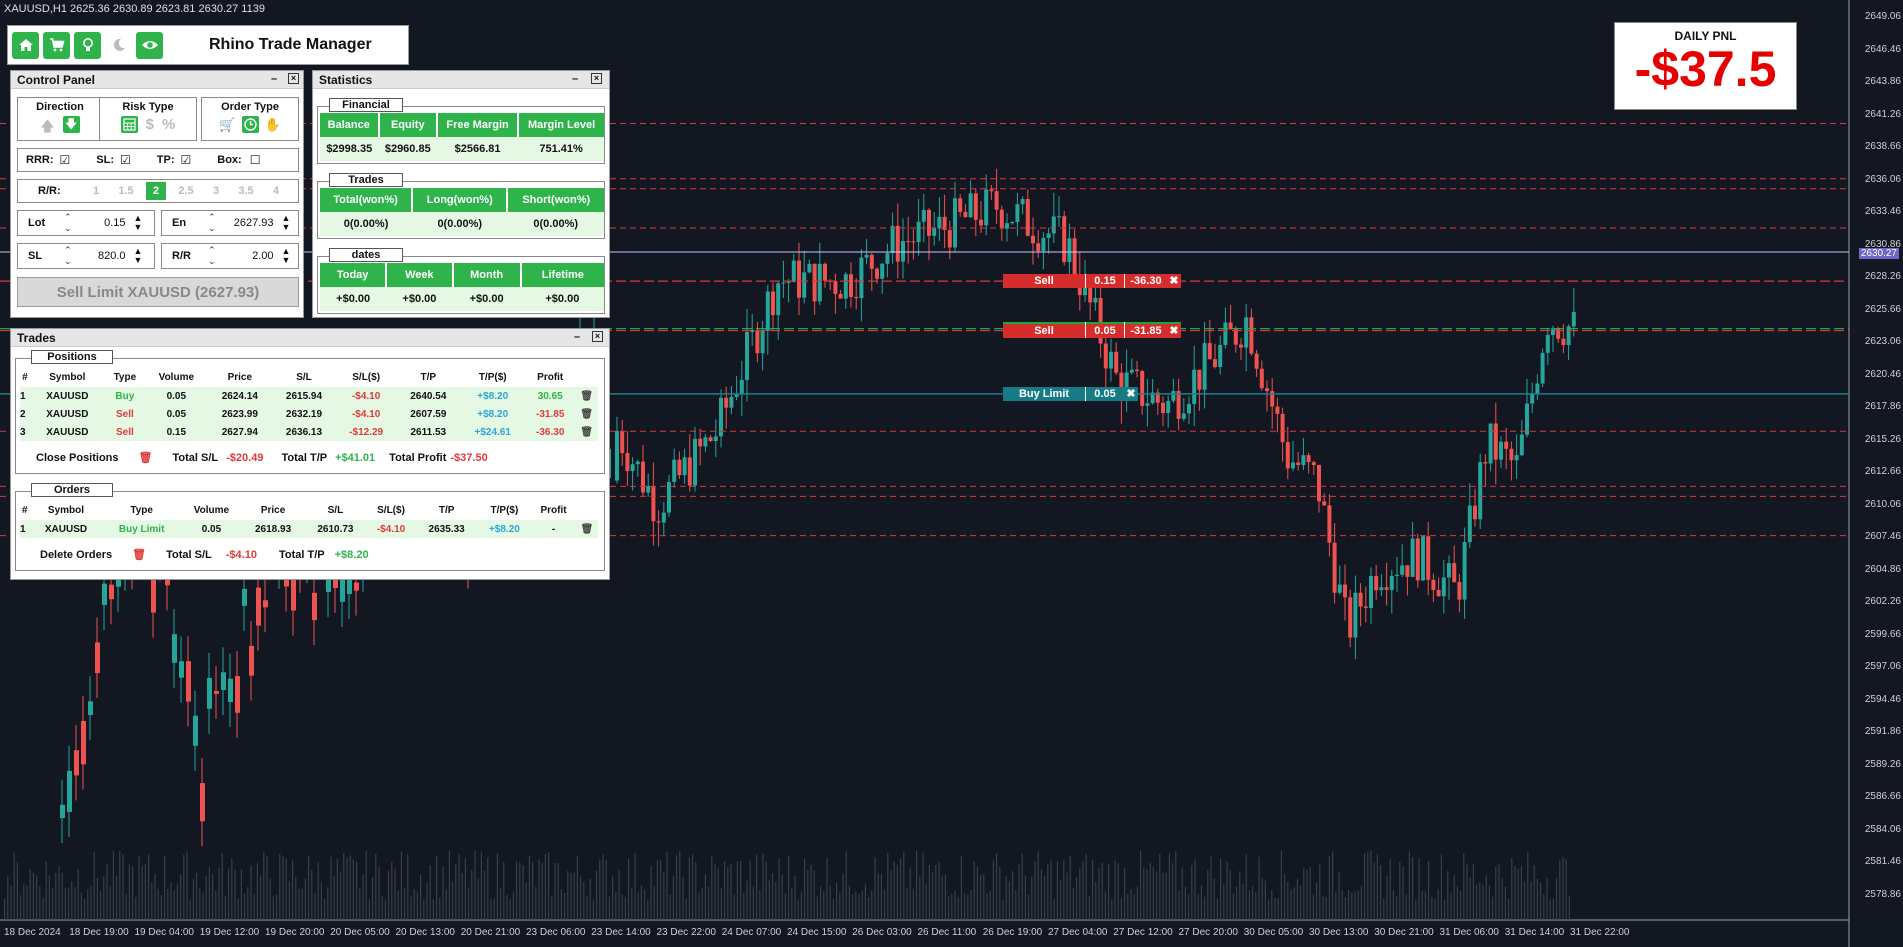  What do you see at coordinates (212, 256) in the screenshot?
I see `rr-spinner-icon: ⌃ ⌄` at bounding box center [212, 256].